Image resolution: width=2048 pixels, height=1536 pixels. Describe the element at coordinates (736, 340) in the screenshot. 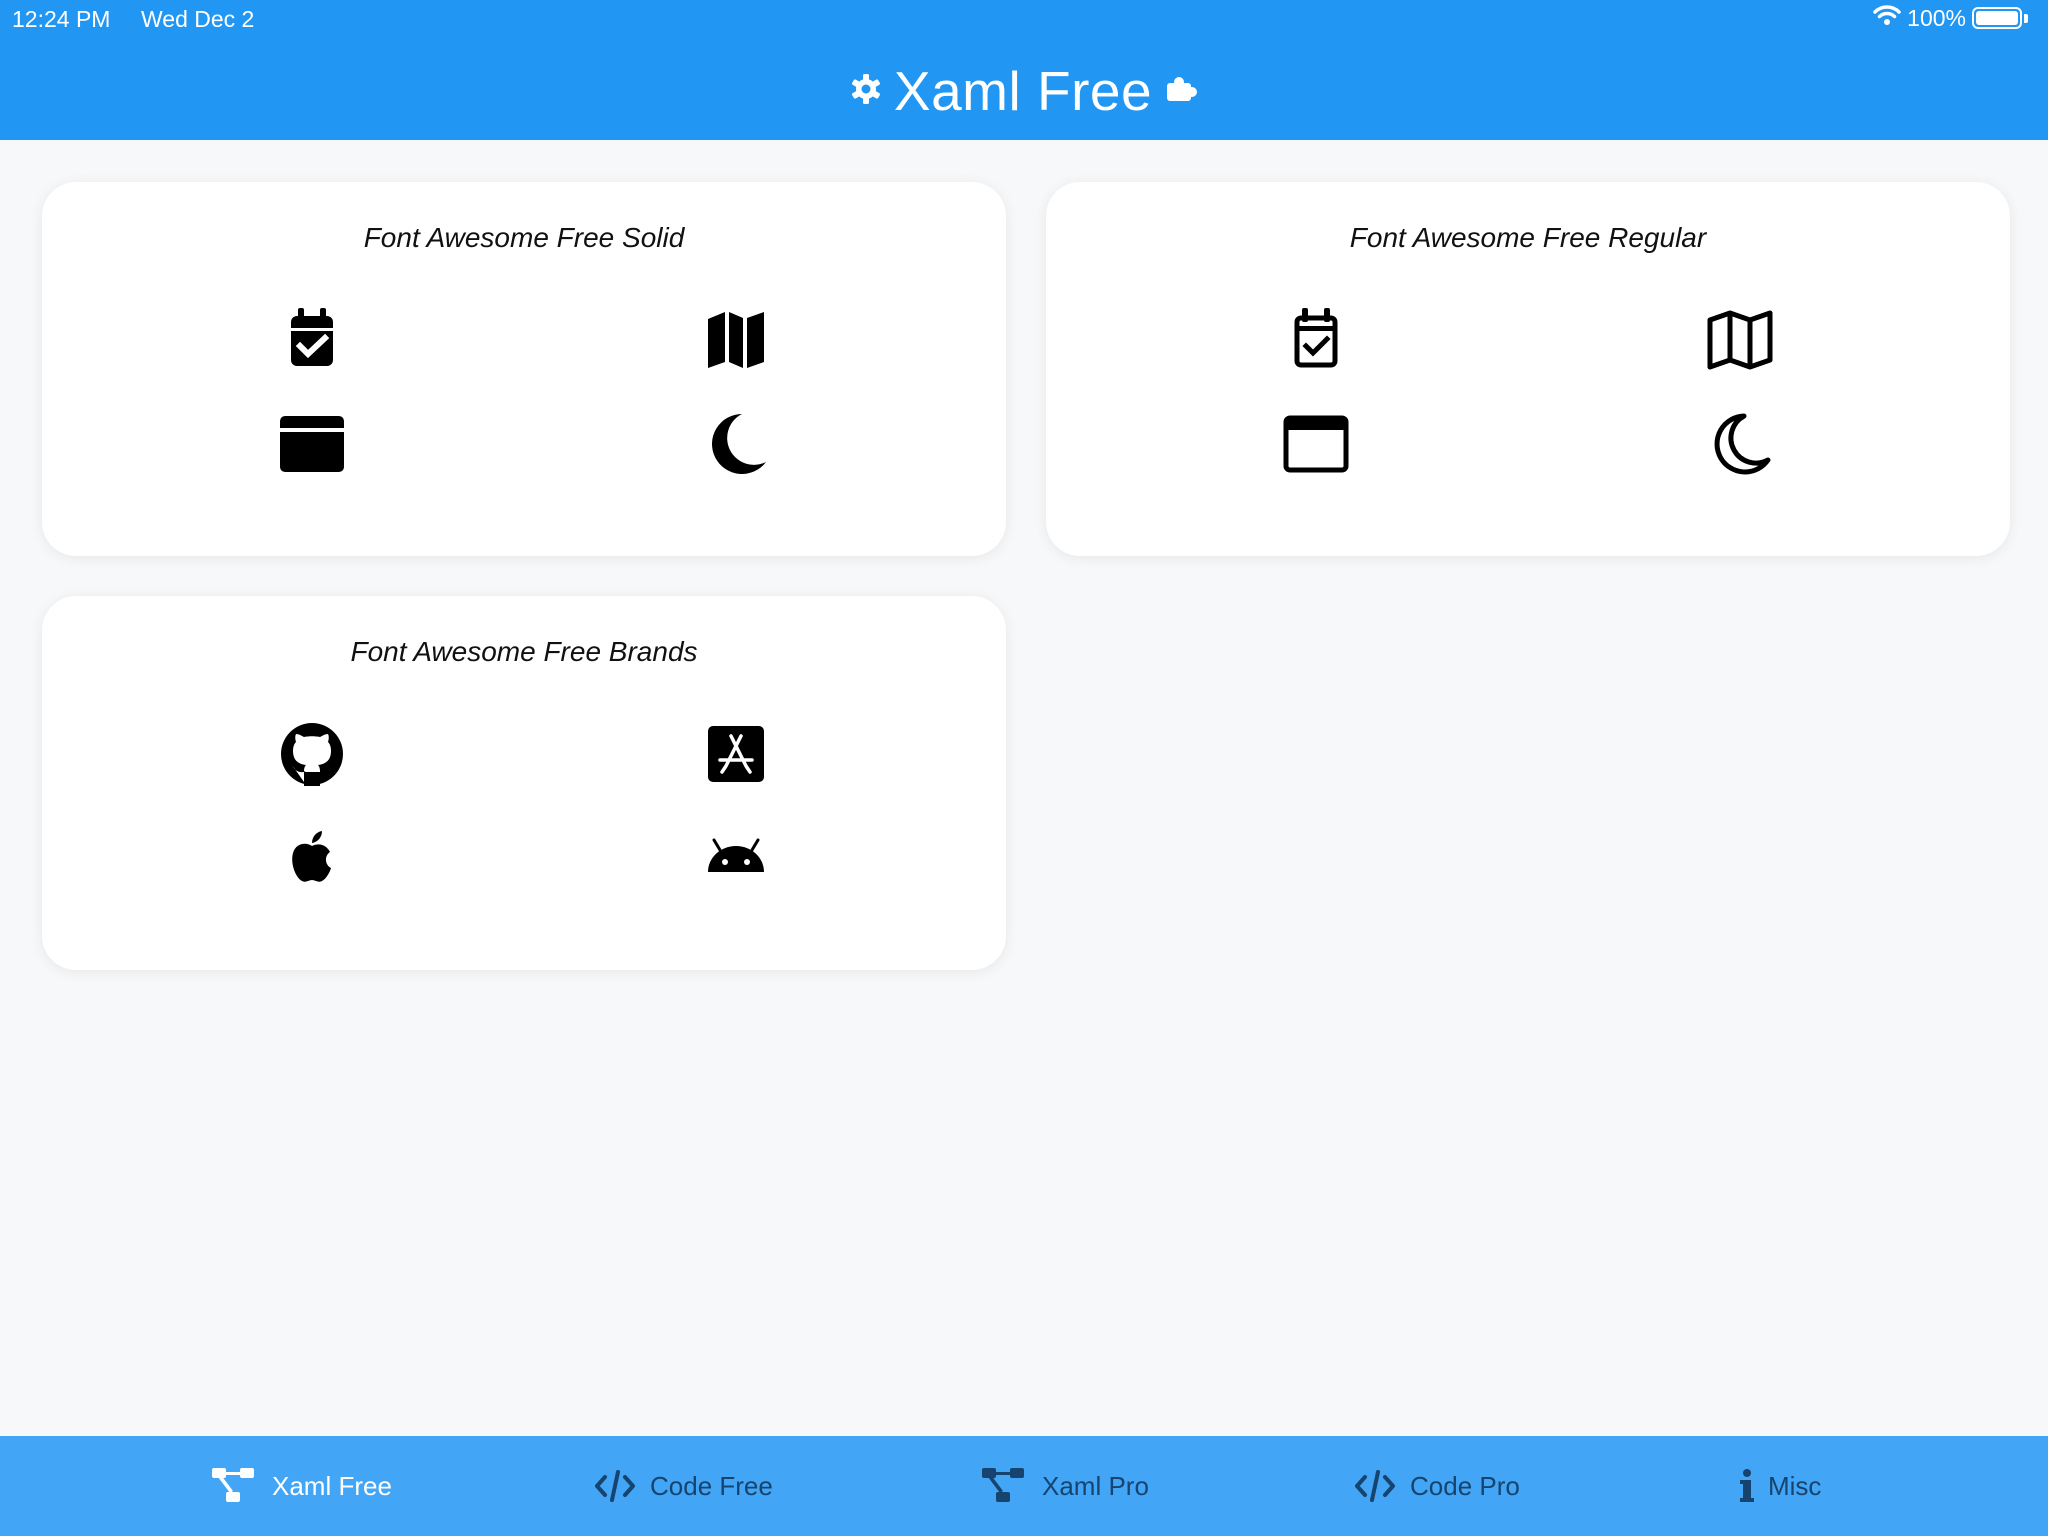

I see `map-icon` at that location.